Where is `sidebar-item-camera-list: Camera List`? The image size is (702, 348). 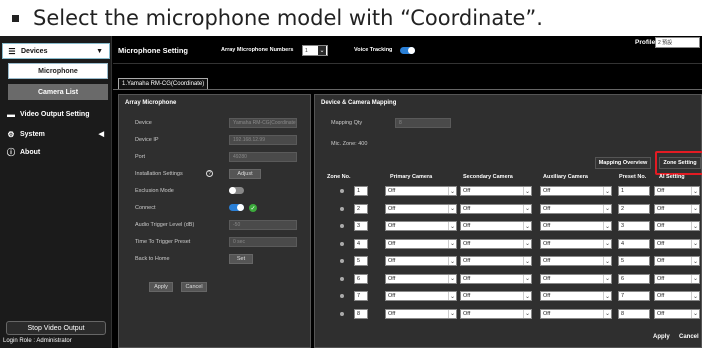
sidebar-item-camera-list: Camera List is located at coordinates (58, 92).